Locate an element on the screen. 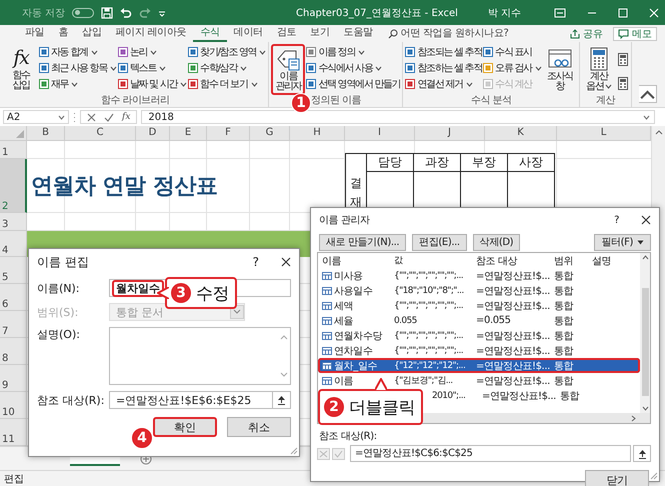  column-header: D is located at coordinates (153, 133).